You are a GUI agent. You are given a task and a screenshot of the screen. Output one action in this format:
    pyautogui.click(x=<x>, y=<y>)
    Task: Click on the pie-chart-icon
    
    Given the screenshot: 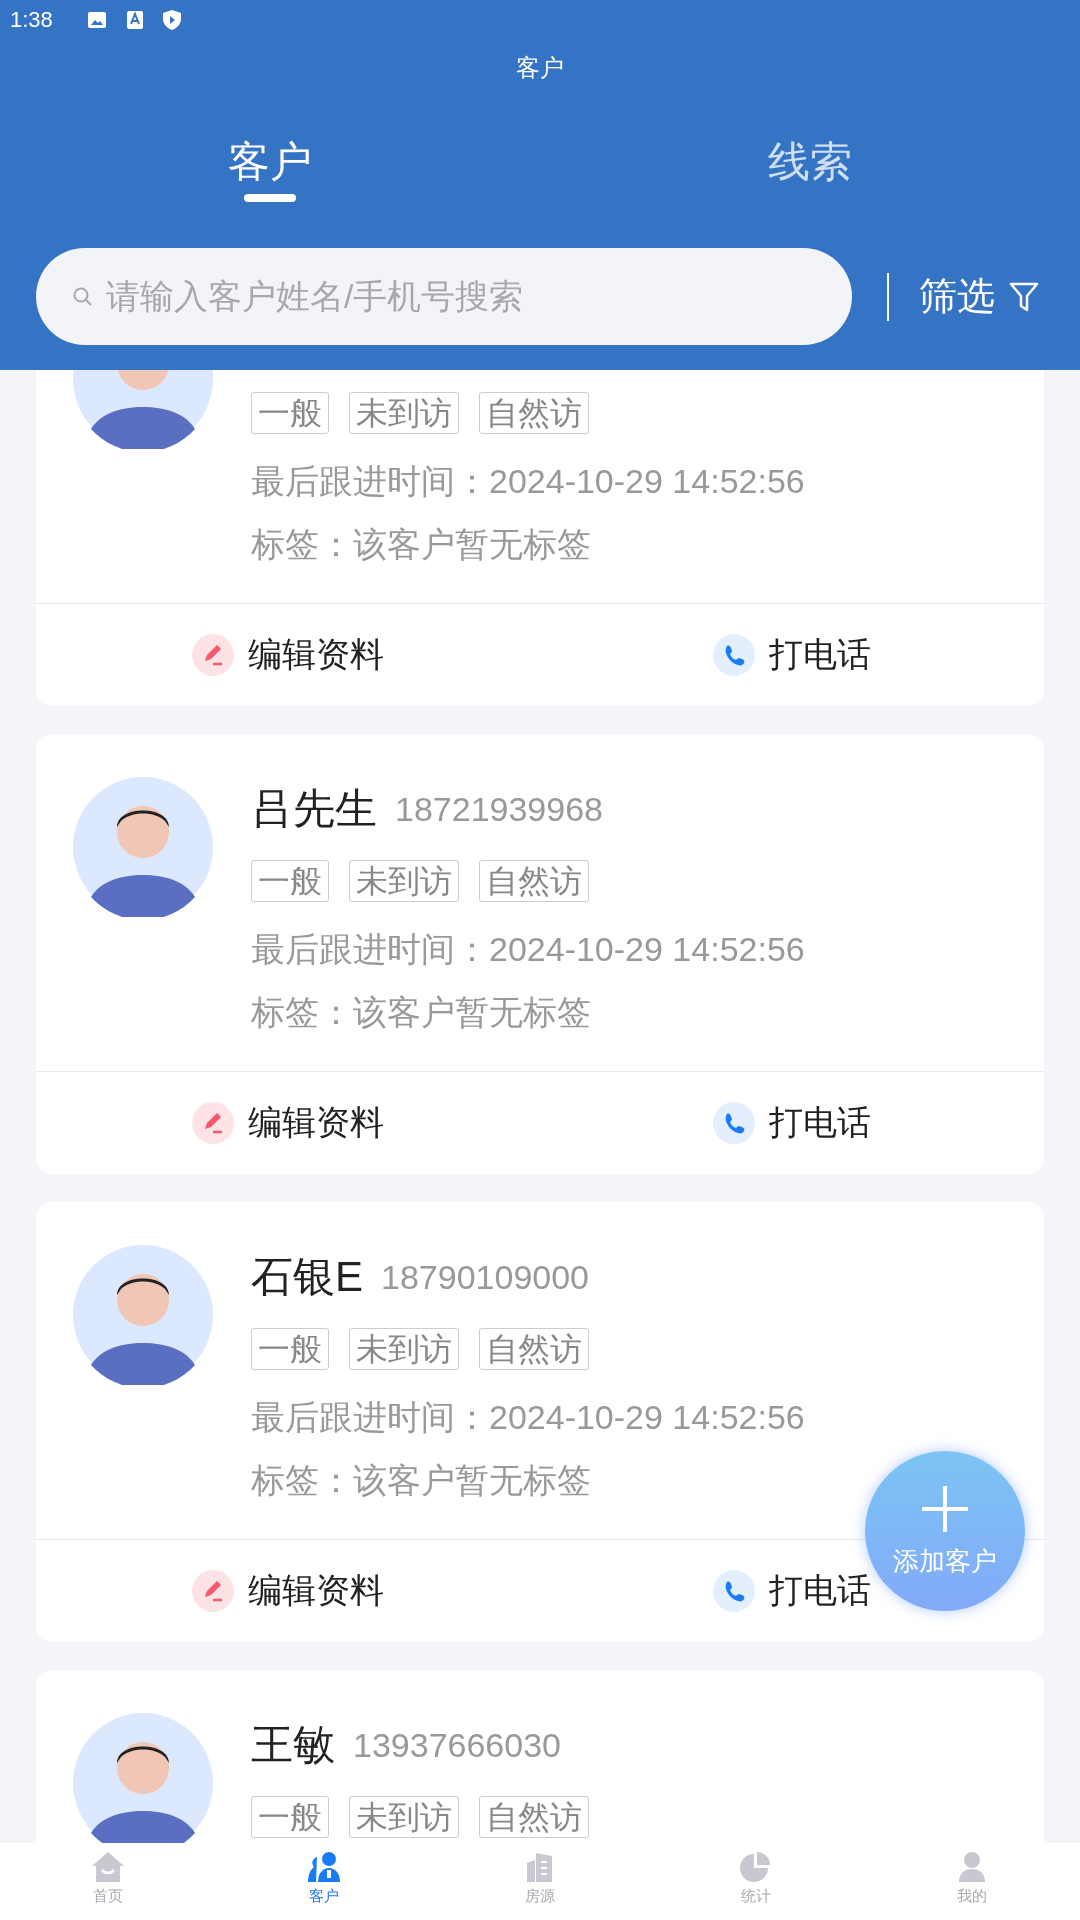 What is the action you would take?
    pyautogui.click(x=756, y=1867)
    